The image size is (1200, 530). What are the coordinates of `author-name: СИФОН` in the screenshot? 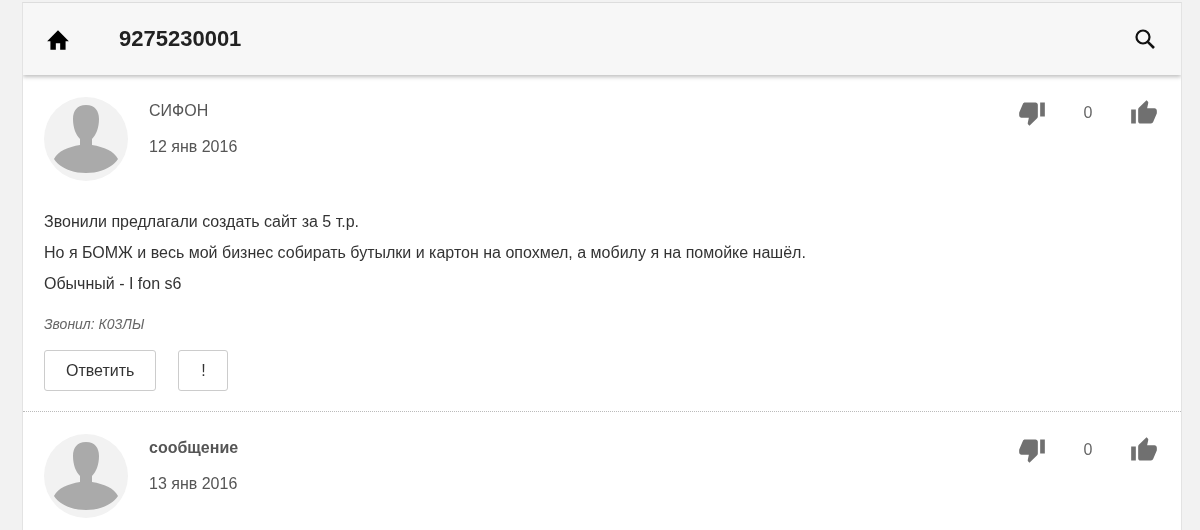 It's located at (179, 111).